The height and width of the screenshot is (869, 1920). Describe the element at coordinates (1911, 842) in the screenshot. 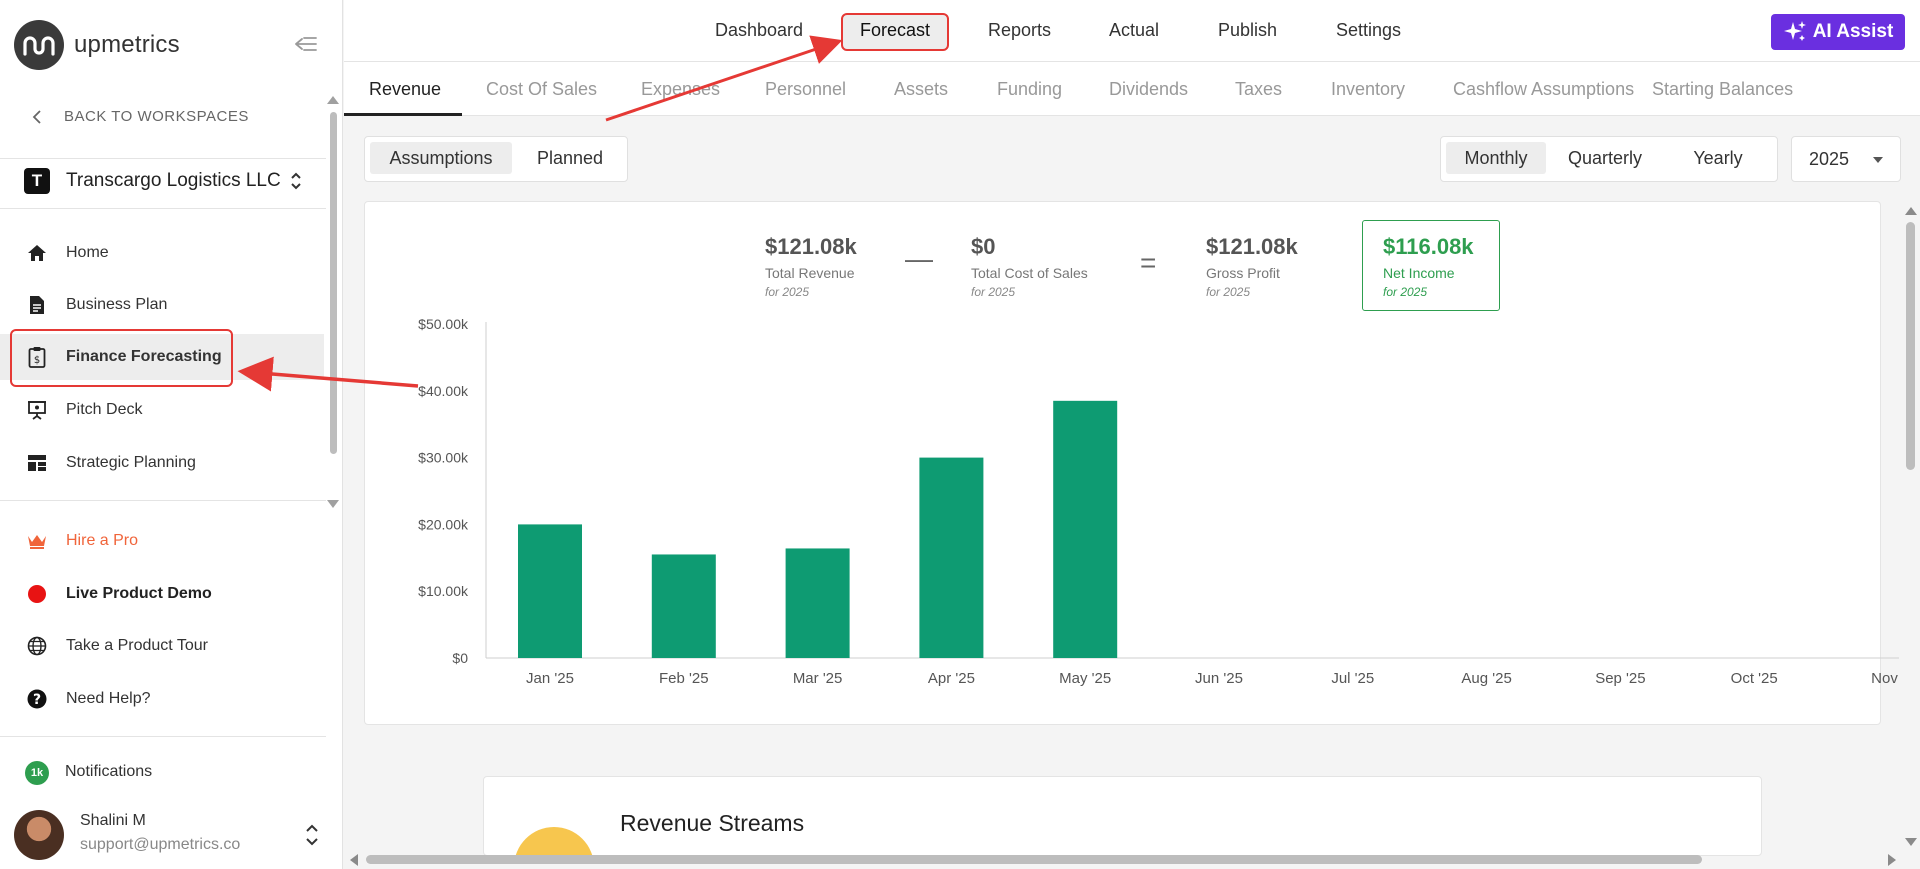

I see `scroll-down-arrow` at that location.